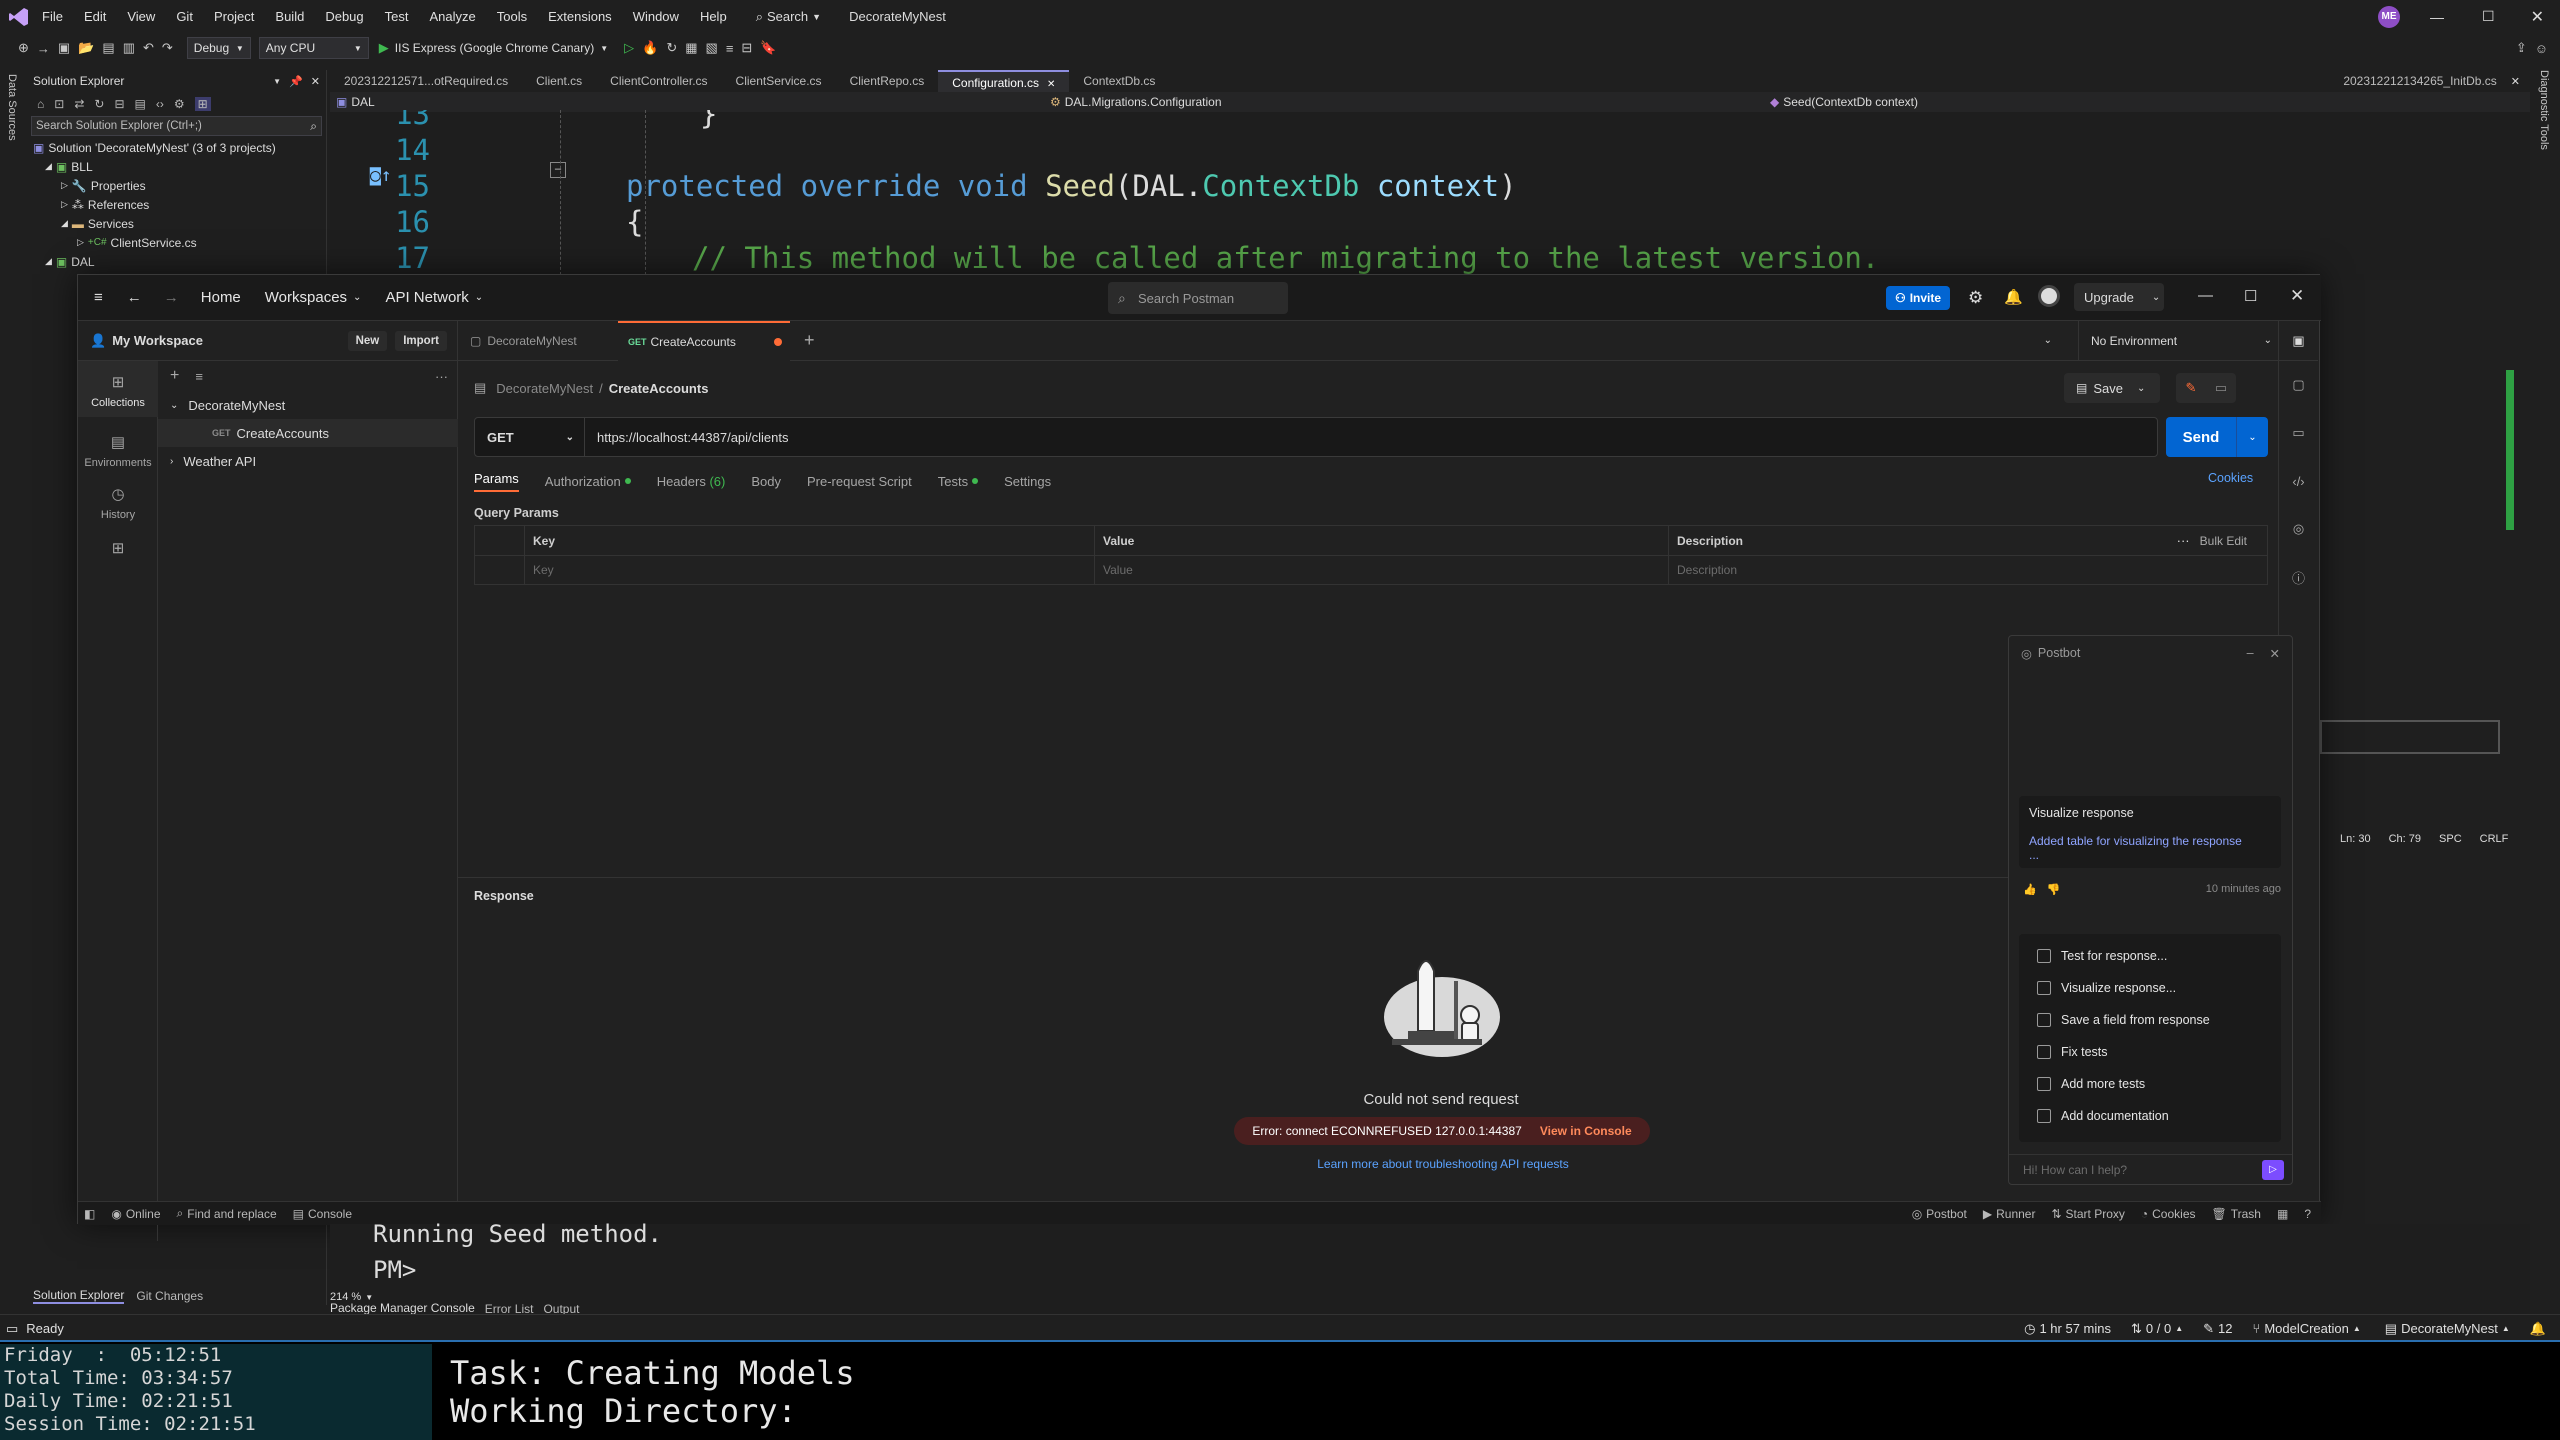 The width and height of the screenshot is (2560, 1440). What do you see at coordinates (1586, 1131) in the screenshot?
I see `view-console-link: View in Console` at bounding box center [1586, 1131].